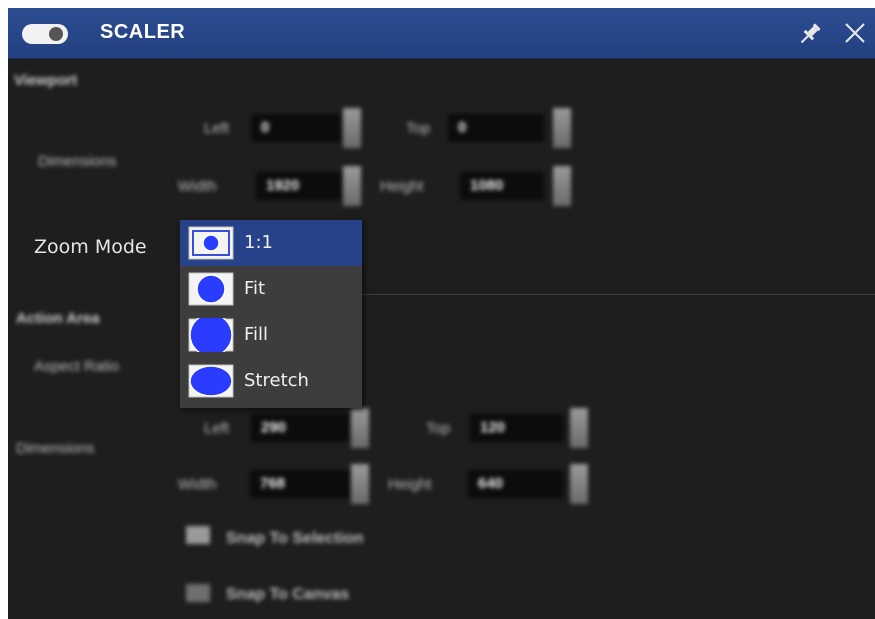  Describe the element at coordinates (360, 428) in the screenshot. I see `action-left-stepper` at that location.